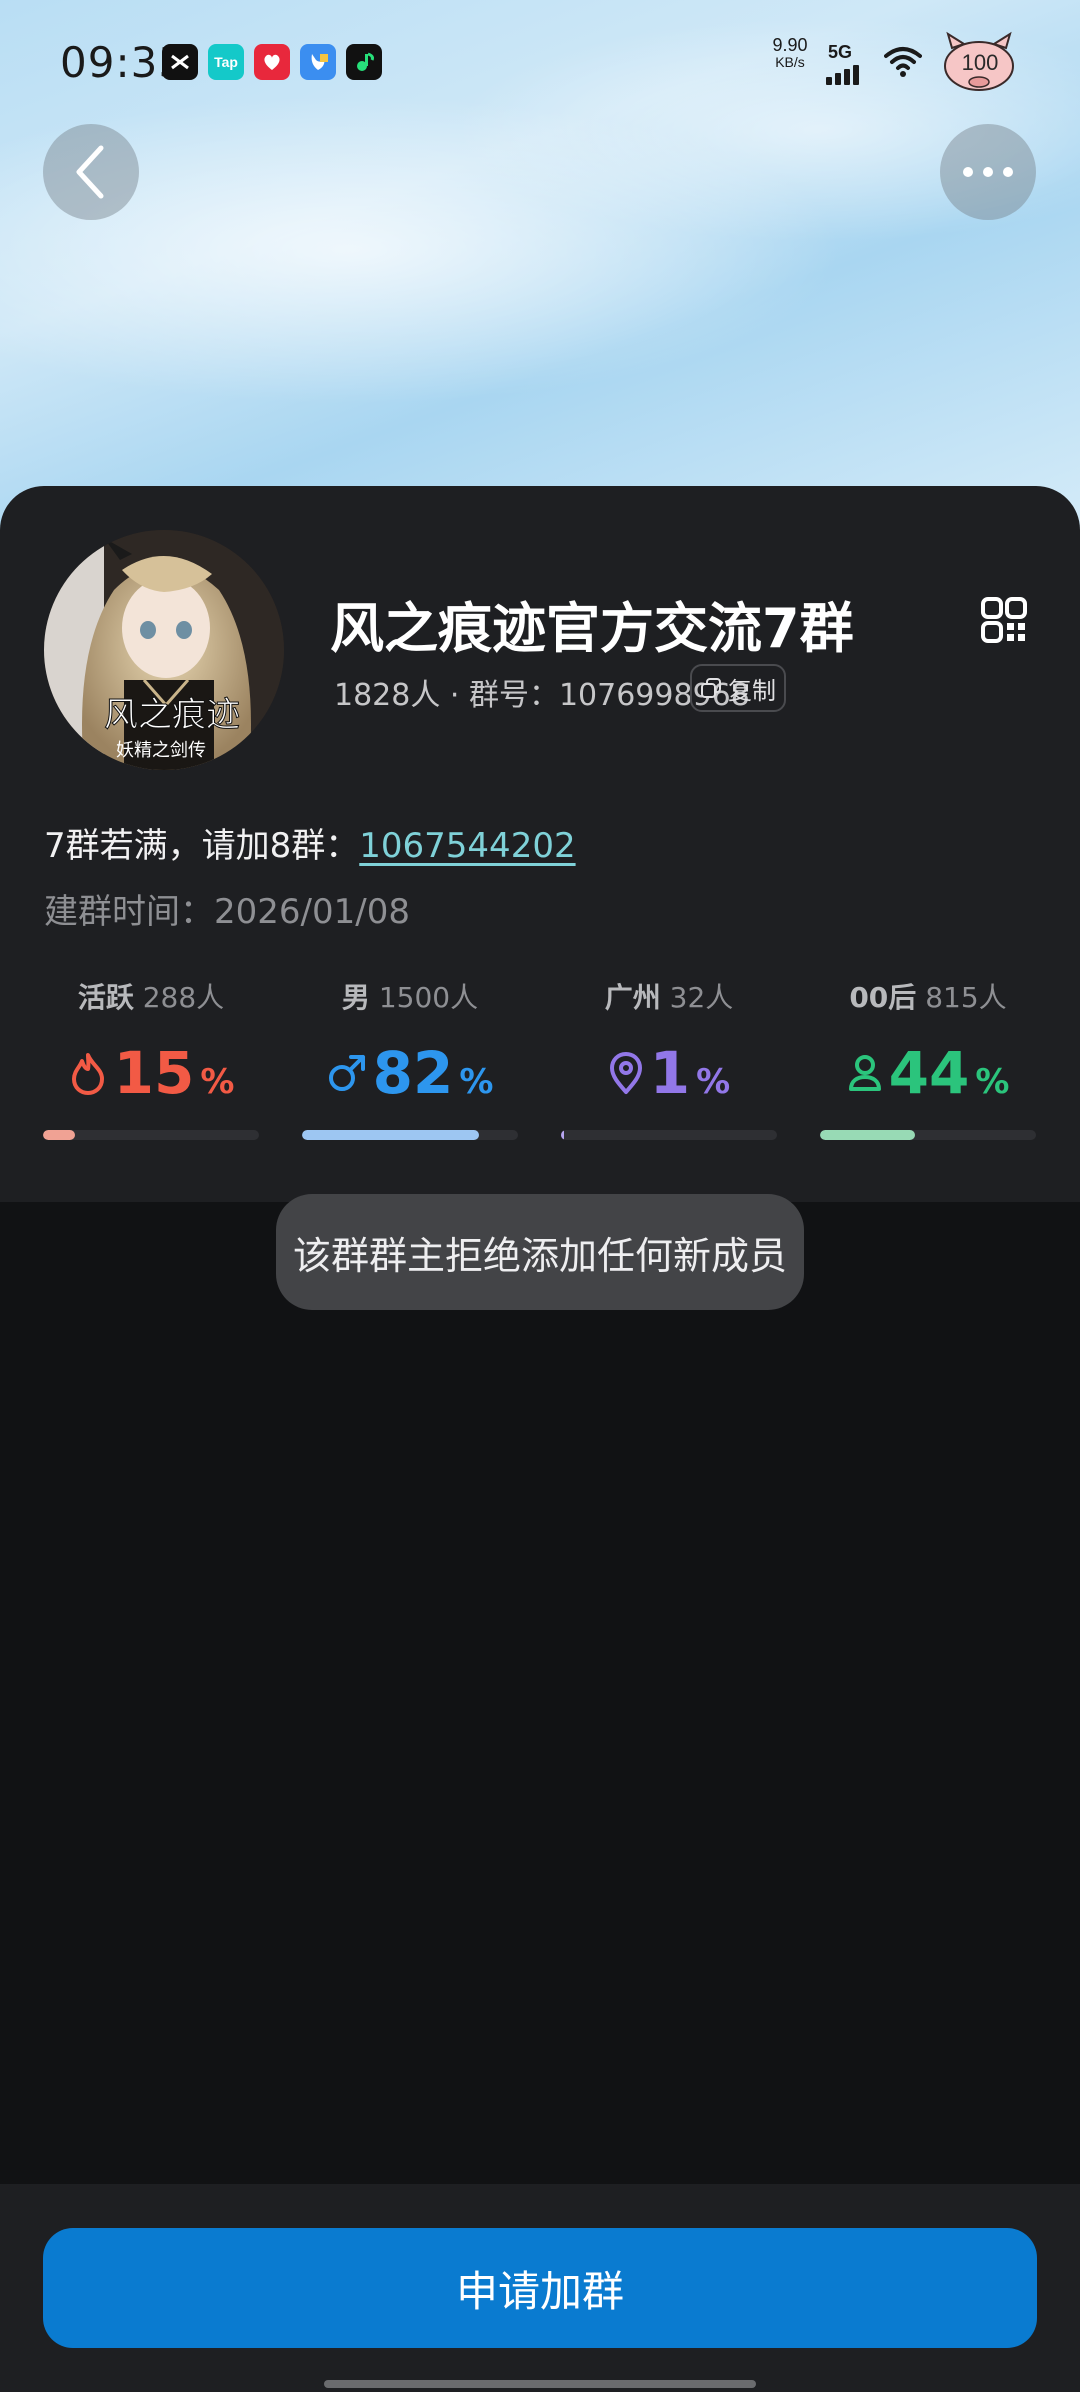 The height and width of the screenshot is (2392, 1080). Describe the element at coordinates (180, 62) in the screenshot. I see `capcut-icon` at that location.